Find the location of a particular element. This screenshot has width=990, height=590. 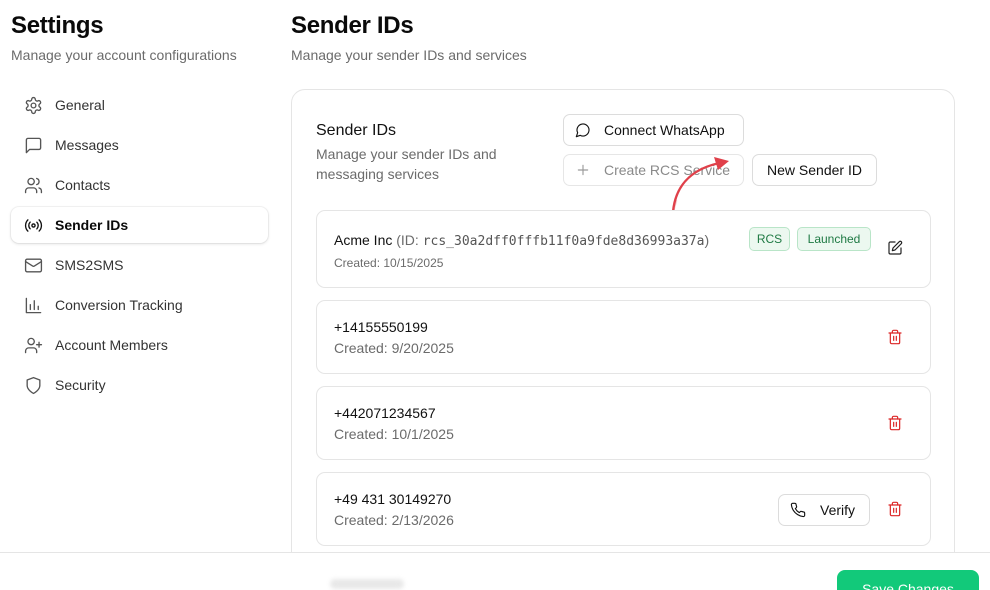

sidebar-item-label: Sender IDs is located at coordinates (92, 225).